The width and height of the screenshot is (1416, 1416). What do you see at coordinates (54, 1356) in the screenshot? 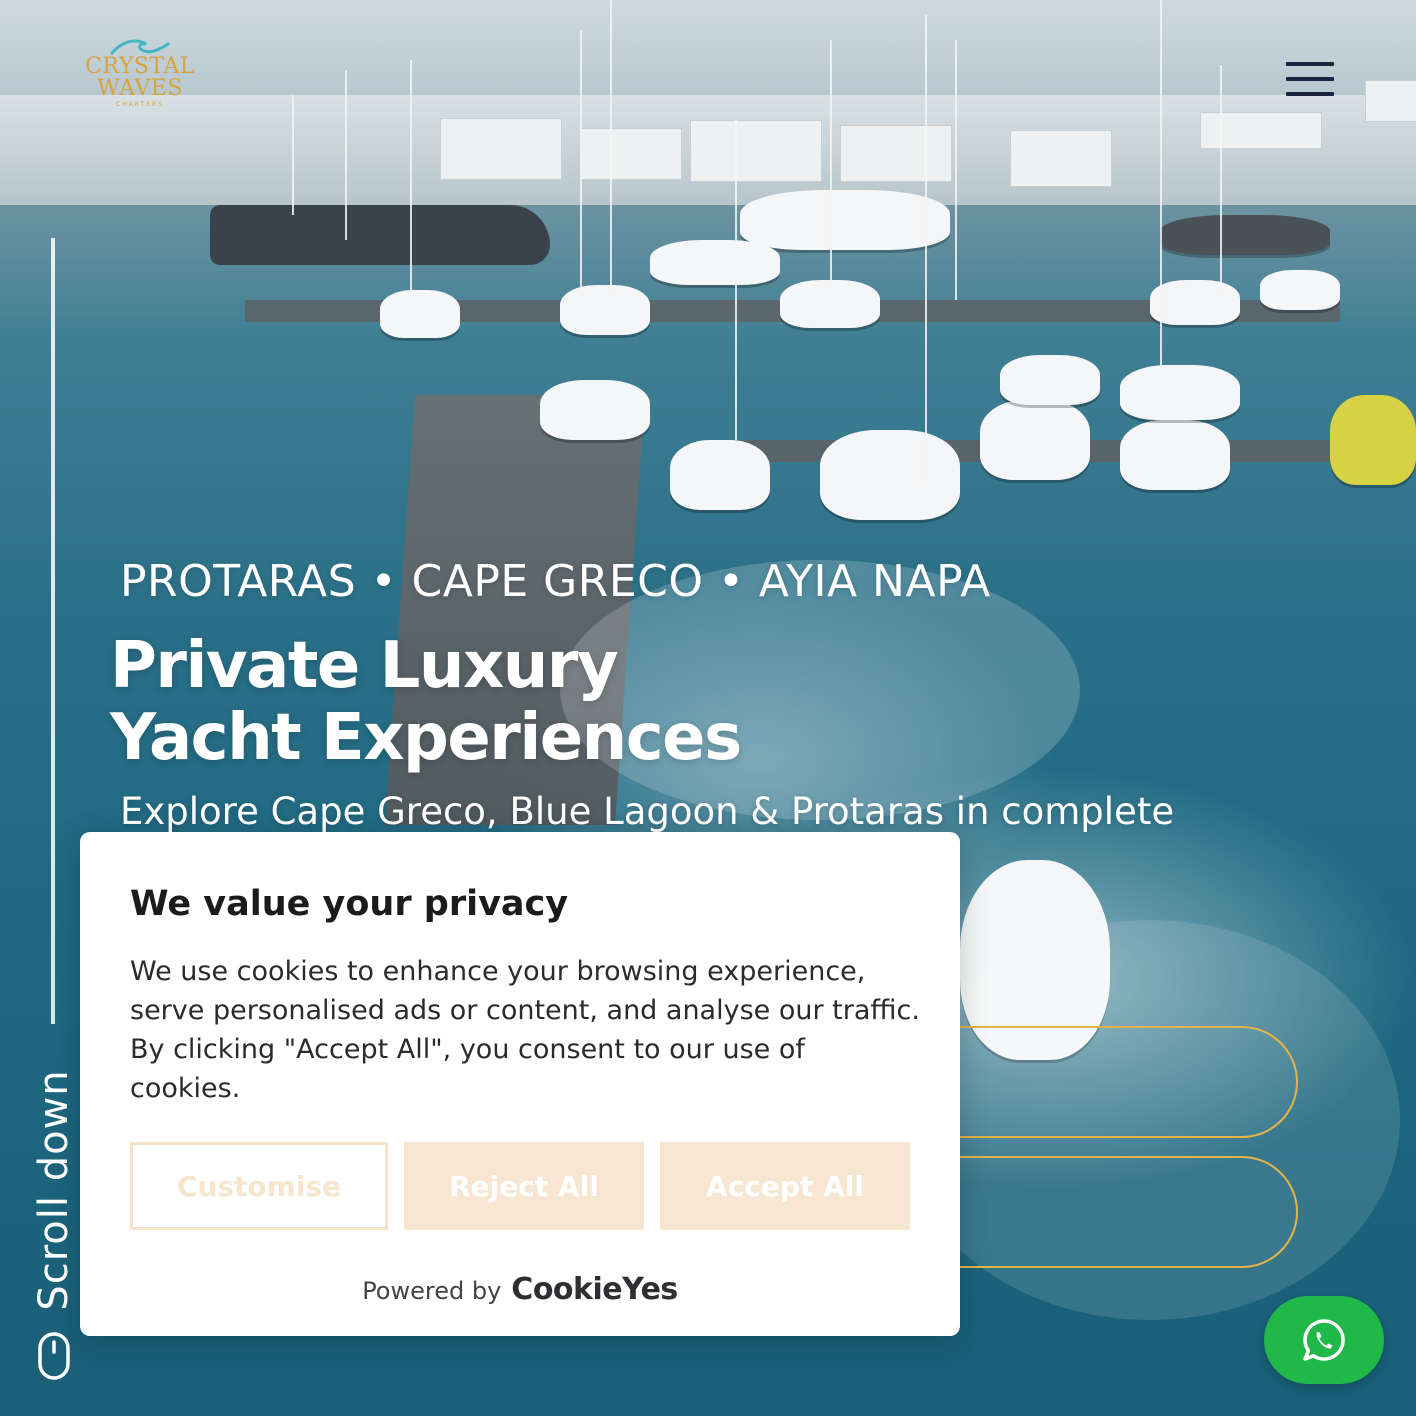
I see `mouse-icon` at bounding box center [54, 1356].